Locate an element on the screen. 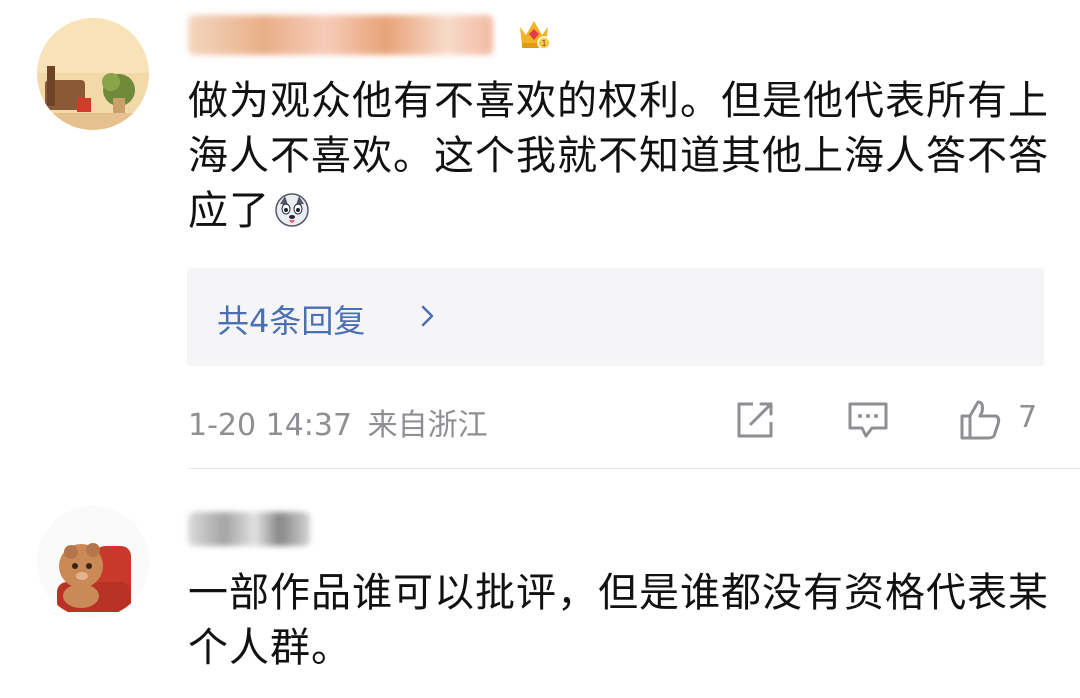  comment-text: 一部作品谁可以批评，但是谁都没有资格代表某个人群。 is located at coordinates (619, 621).